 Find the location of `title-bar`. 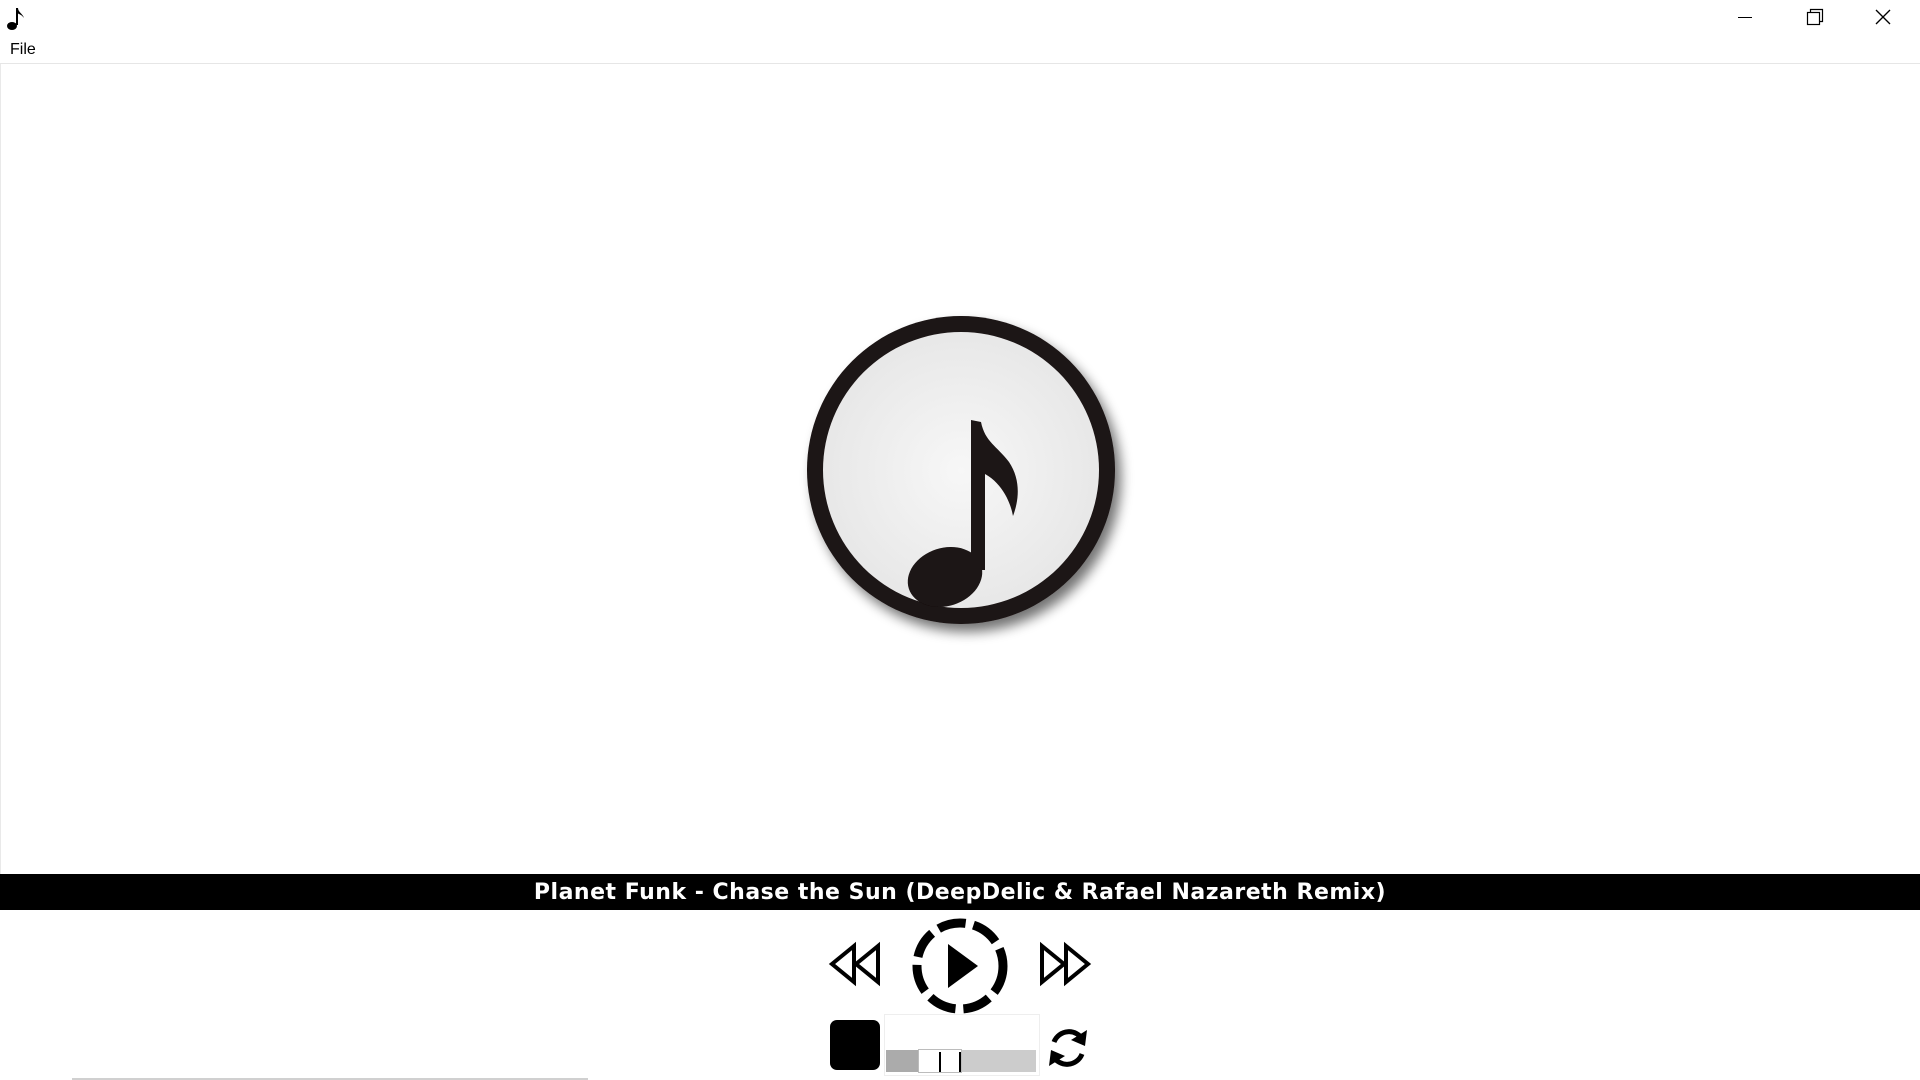

title-bar is located at coordinates (960, 18).